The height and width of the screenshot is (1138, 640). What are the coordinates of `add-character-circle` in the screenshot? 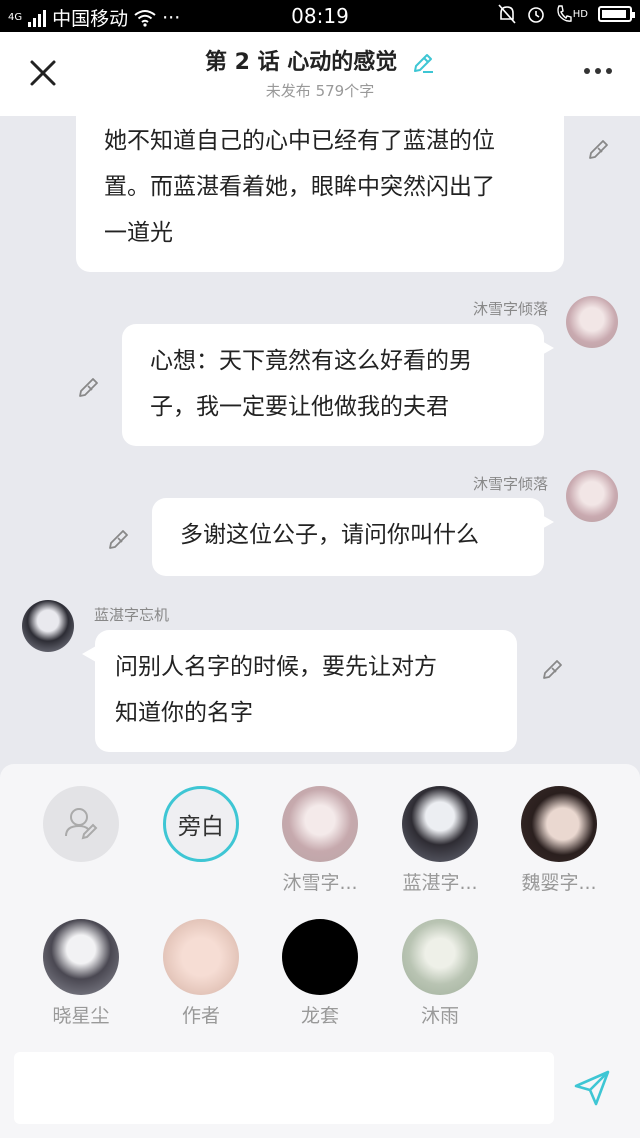 It's located at (81, 824).